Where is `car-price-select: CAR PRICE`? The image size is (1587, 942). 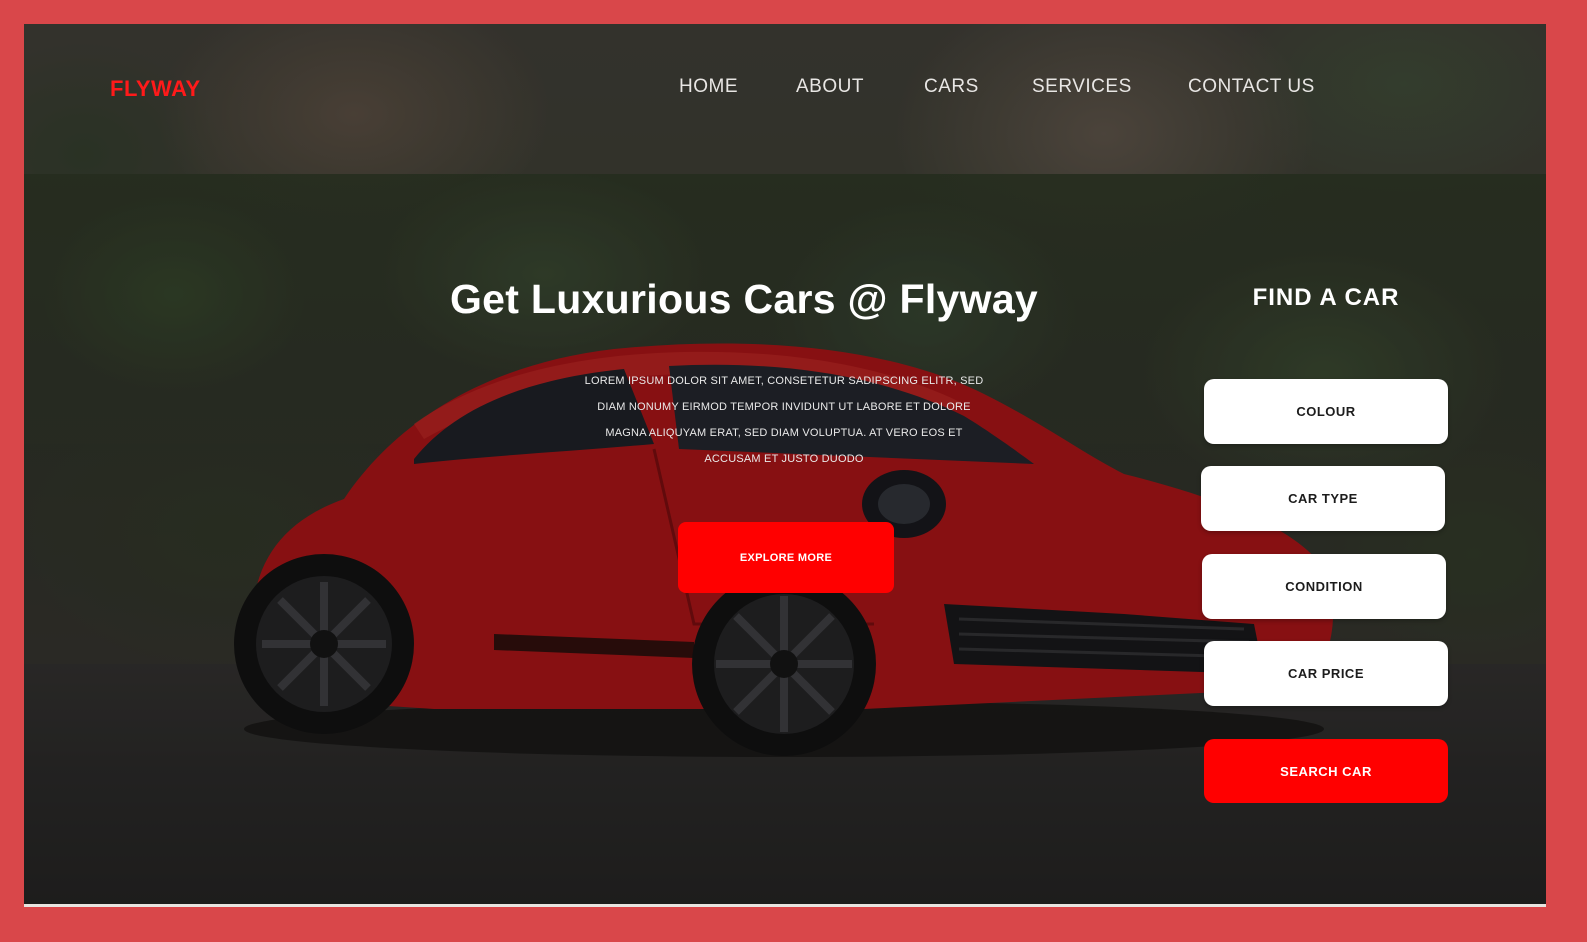
car-price-select: CAR PRICE is located at coordinates (1326, 673).